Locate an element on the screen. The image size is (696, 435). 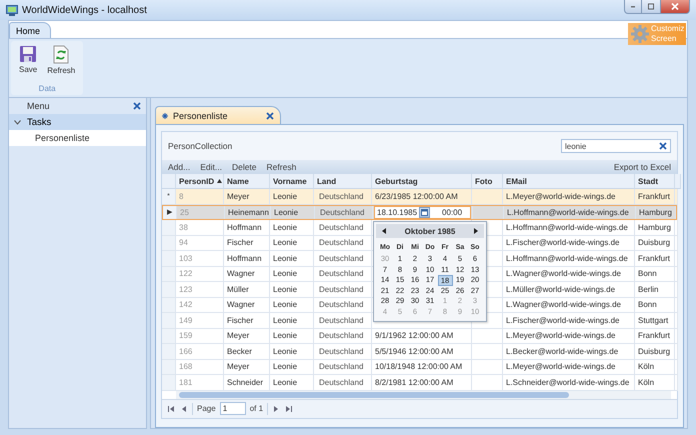
table-cell: 94 is located at coordinates (200, 243).